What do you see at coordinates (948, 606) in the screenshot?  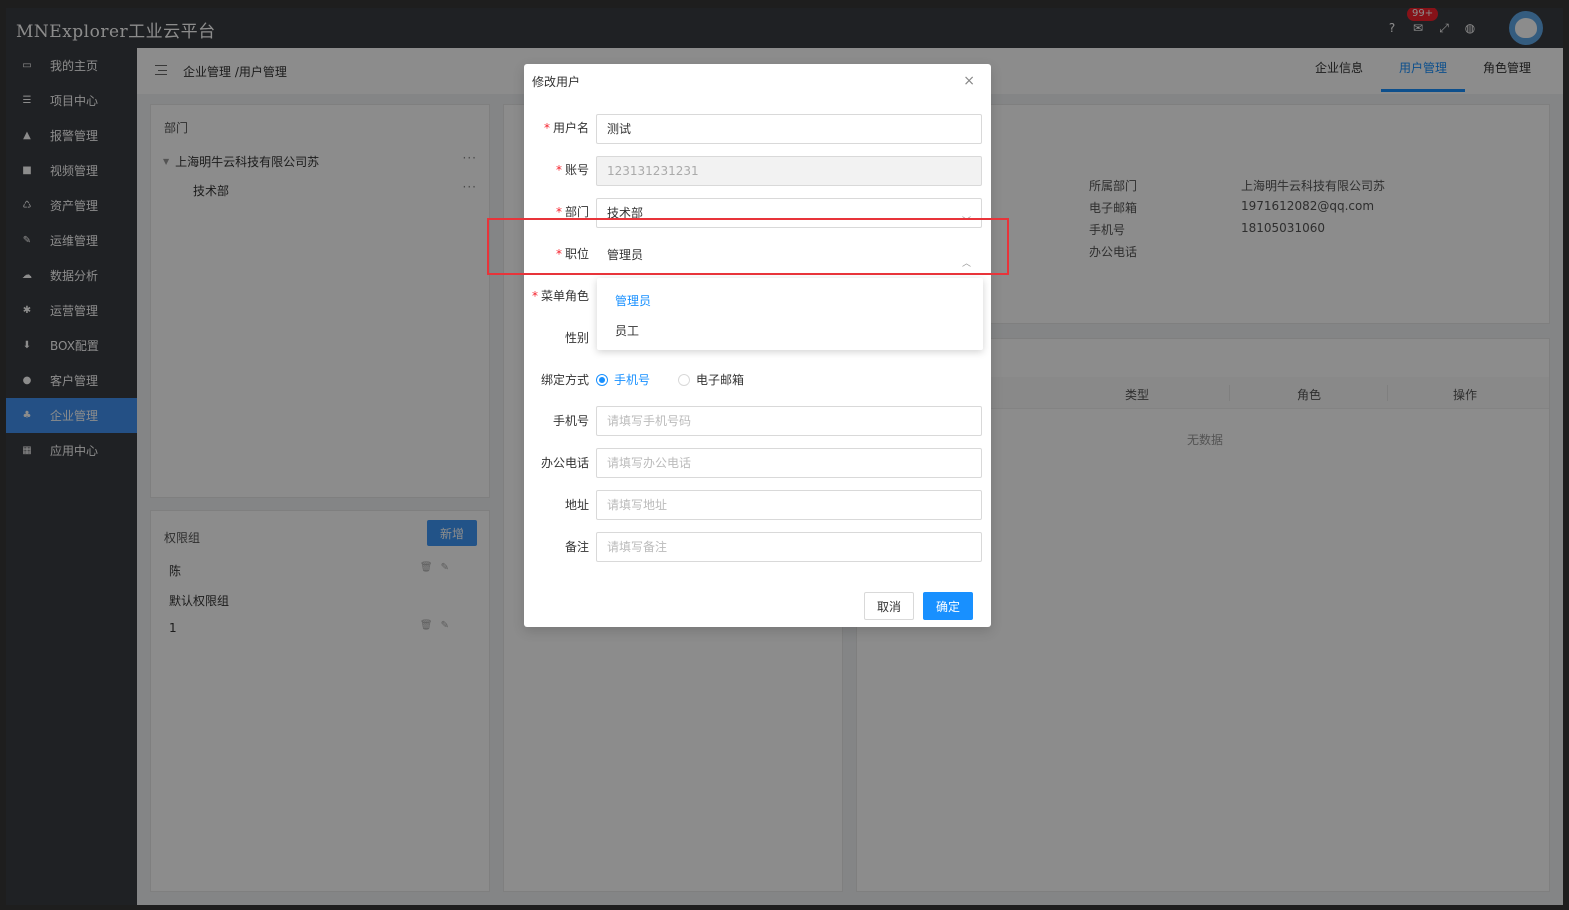 I see `confirm-button: 确定` at bounding box center [948, 606].